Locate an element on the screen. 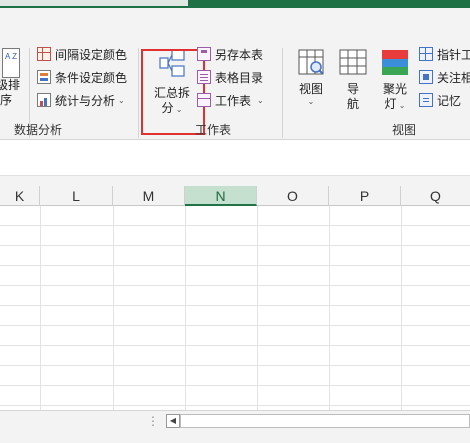 The width and height of the screenshot is (470, 443). navigation-button: 导 航 is located at coordinates (353, 80).